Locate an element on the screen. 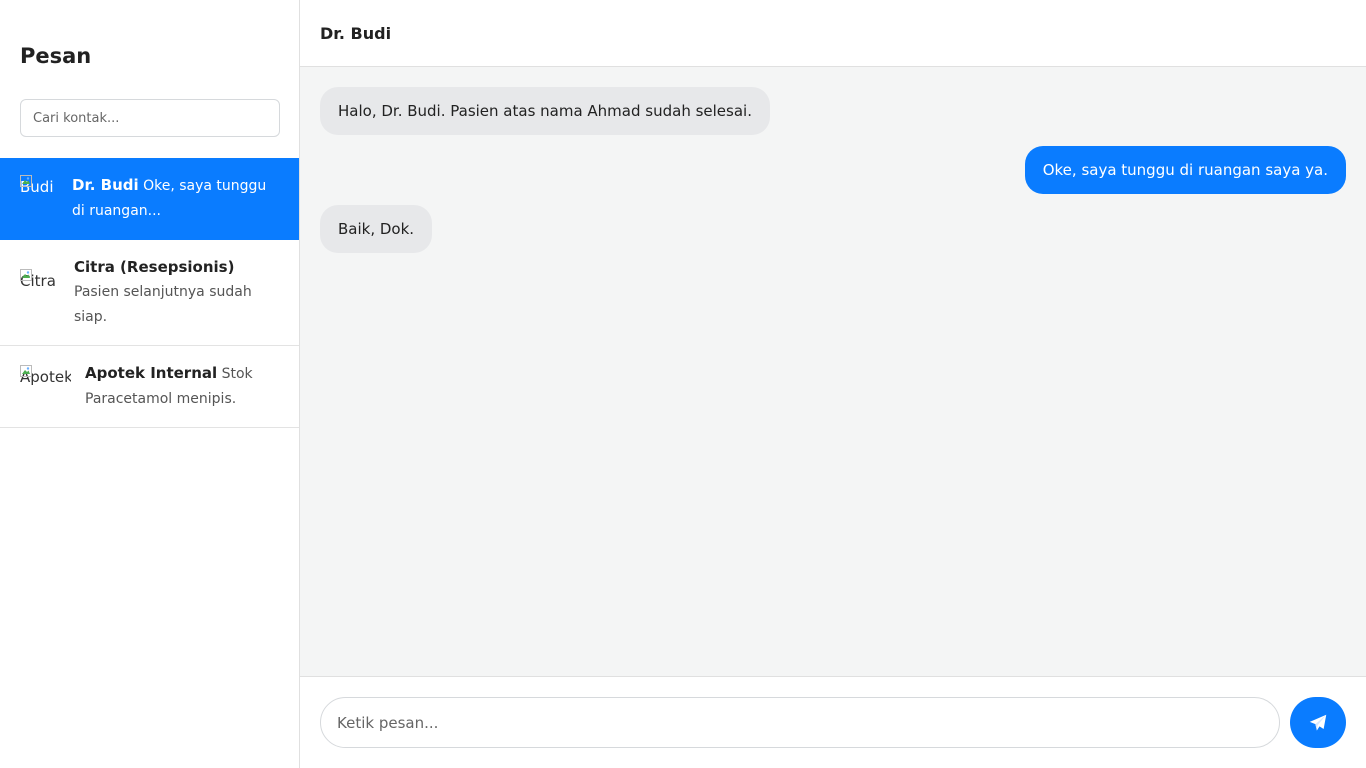 The width and height of the screenshot is (1366, 768). message-input is located at coordinates (800, 722).